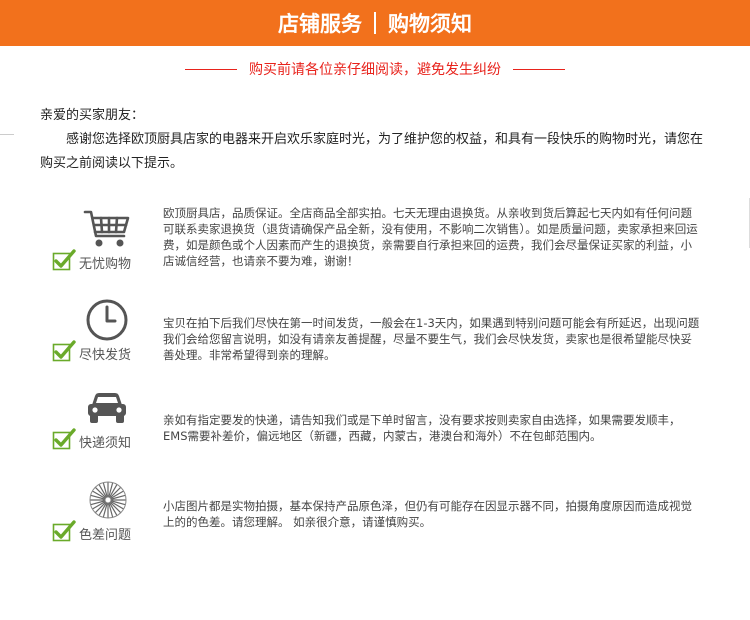 The width and height of the screenshot is (750, 620). I want to click on clock-icon, so click(107, 320).